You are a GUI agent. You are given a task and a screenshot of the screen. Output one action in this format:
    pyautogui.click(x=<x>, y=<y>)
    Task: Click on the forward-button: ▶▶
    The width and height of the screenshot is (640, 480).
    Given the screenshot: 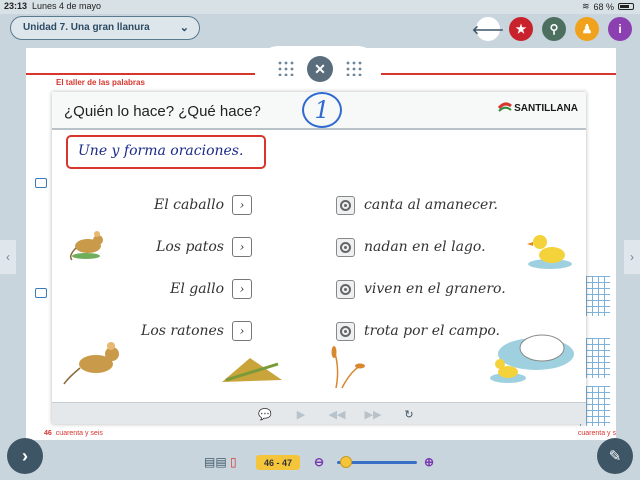 What is the action you would take?
    pyautogui.click(x=373, y=414)
    